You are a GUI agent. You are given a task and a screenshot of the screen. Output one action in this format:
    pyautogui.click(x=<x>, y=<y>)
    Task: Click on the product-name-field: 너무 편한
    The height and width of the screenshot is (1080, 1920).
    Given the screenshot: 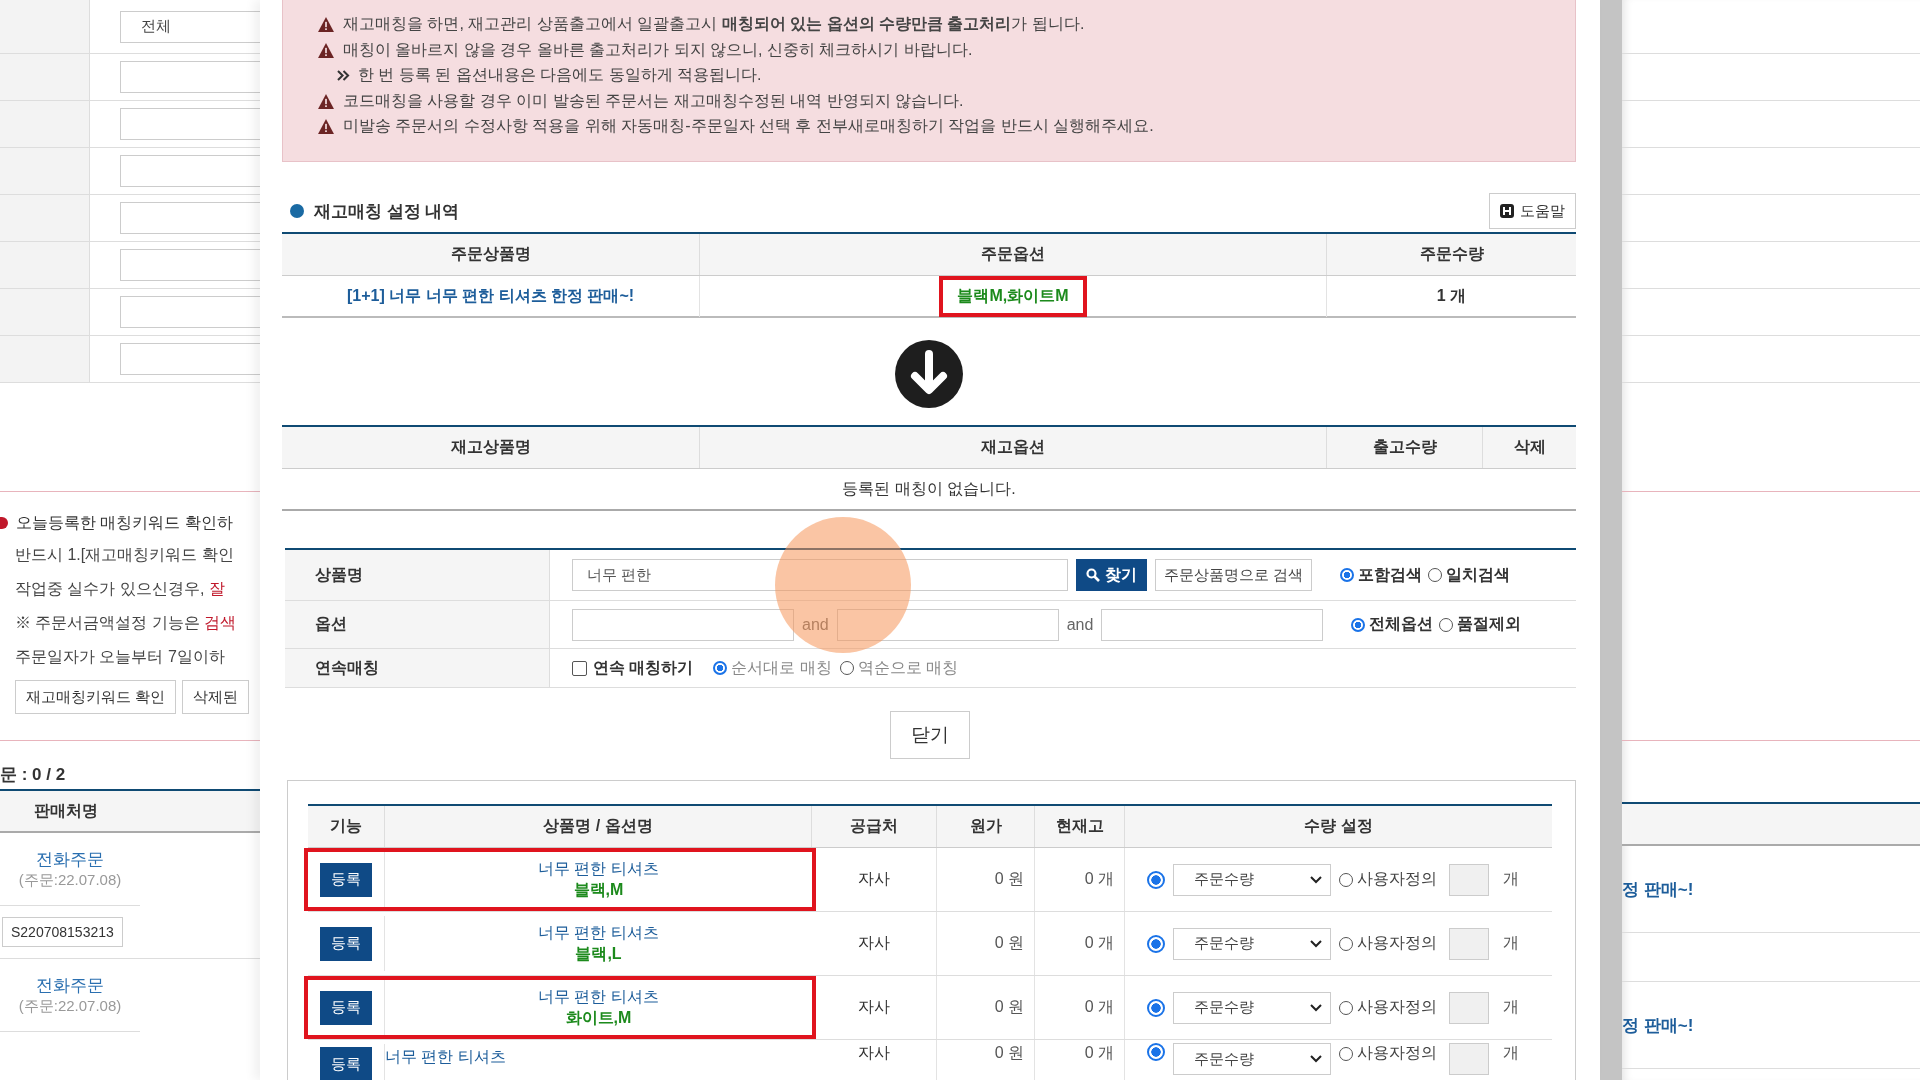 What is the action you would take?
    pyautogui.click(x=820, y=575)
    